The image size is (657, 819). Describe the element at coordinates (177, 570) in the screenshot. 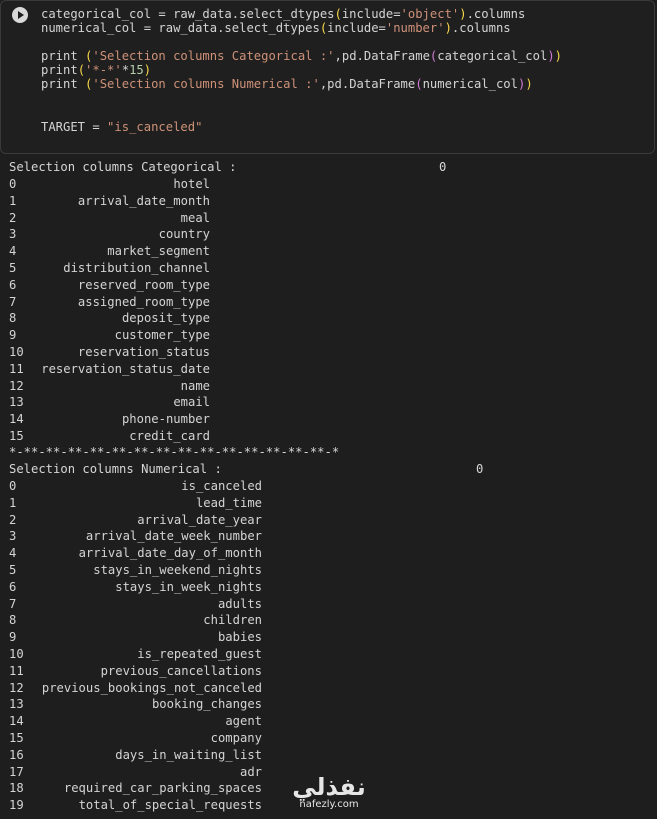

I see `row-value: stays_in_weekend_nights` at that location.